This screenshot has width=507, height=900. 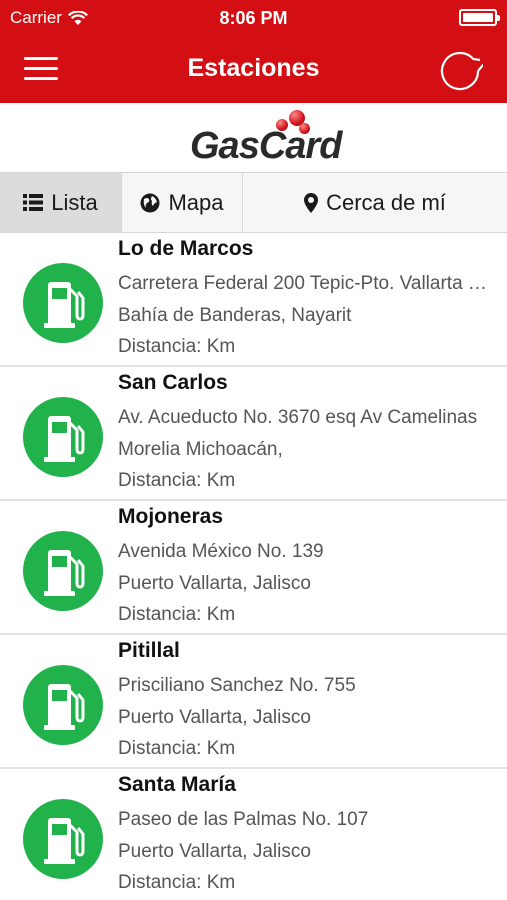 I want to click on battery-icon, so click(x=479, y=17).